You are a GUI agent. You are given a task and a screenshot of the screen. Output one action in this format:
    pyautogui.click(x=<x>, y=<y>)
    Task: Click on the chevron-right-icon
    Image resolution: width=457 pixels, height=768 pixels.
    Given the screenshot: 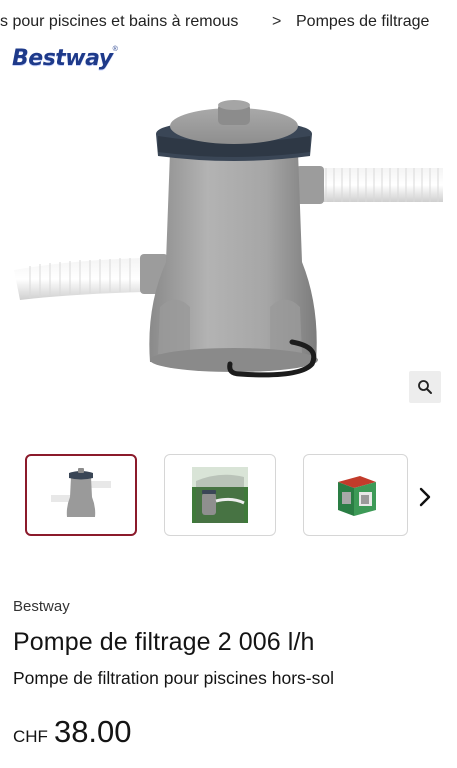 What is the action you would take?
    pyautogui.click(x=425, y=497)
    